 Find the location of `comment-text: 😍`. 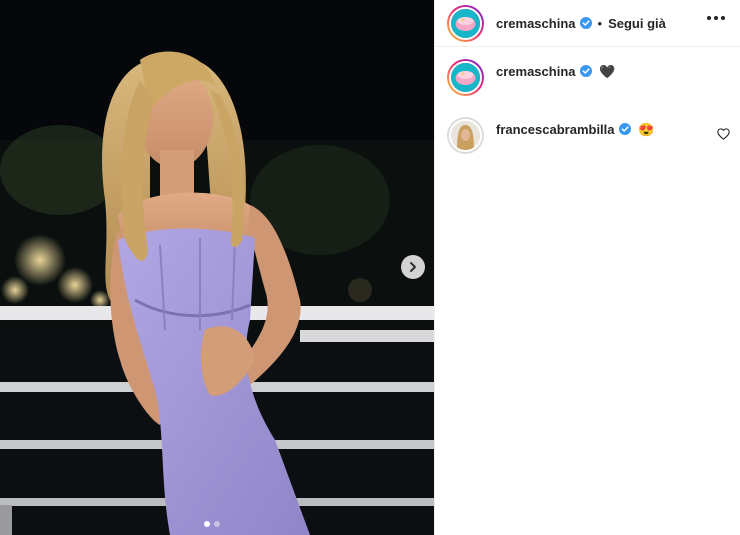

comment-text: 😍 is located at coordinates (646, 129).